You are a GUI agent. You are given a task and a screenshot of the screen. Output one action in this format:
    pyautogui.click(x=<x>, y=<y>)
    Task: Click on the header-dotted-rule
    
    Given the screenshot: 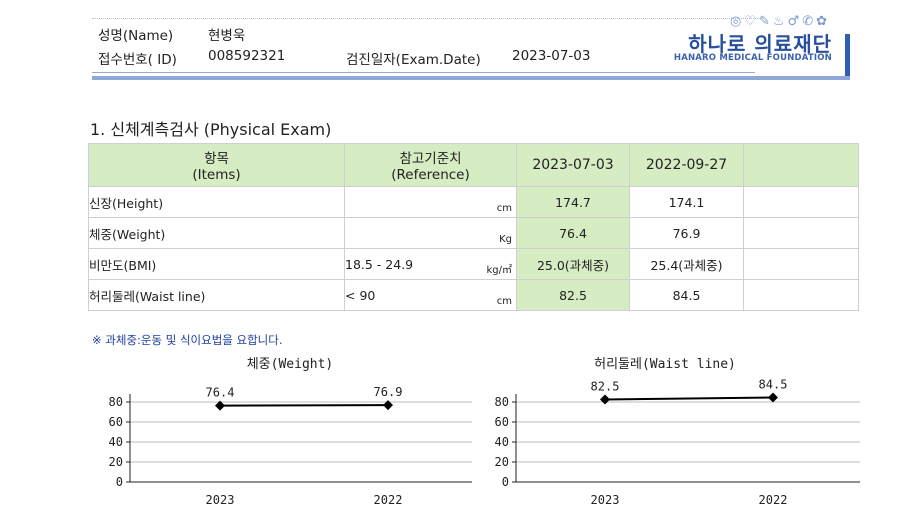 What is the action you would take?
    pyautogui.click(x=426, y=18)
    